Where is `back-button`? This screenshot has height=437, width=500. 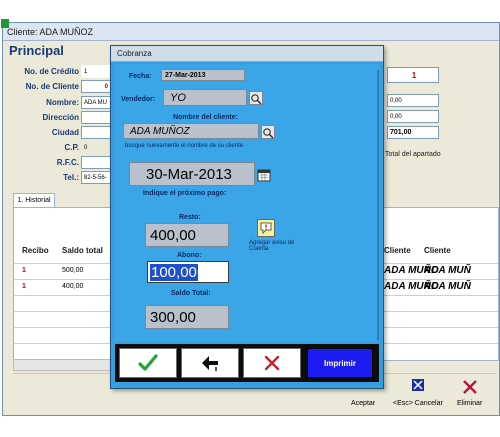 back-button is located at coordinates (210, 363).